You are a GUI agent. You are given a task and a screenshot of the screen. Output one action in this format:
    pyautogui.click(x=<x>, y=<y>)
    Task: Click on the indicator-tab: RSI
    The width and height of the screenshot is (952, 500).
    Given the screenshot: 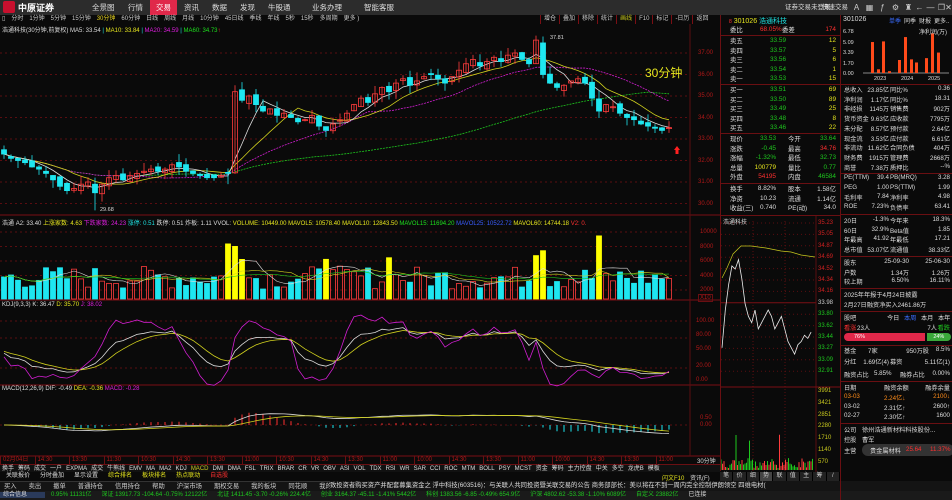 What is the action you would take?
    pyautogui.click(x=391, y=468)
    